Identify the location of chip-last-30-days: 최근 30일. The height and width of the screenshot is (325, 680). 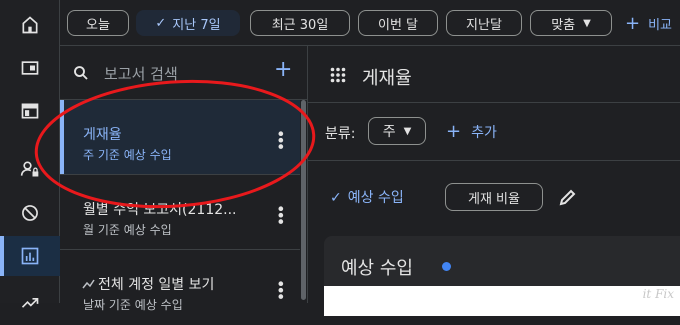
(300, 23).